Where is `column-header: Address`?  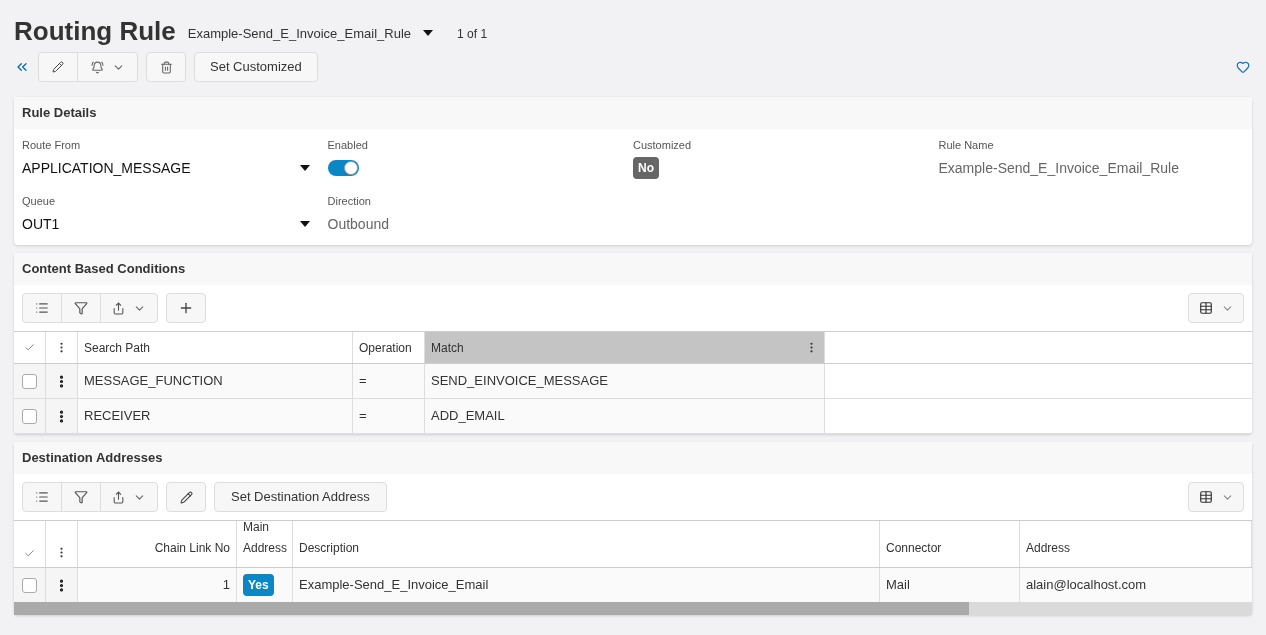 column-header: Address is located at coordinates (1136, 544).